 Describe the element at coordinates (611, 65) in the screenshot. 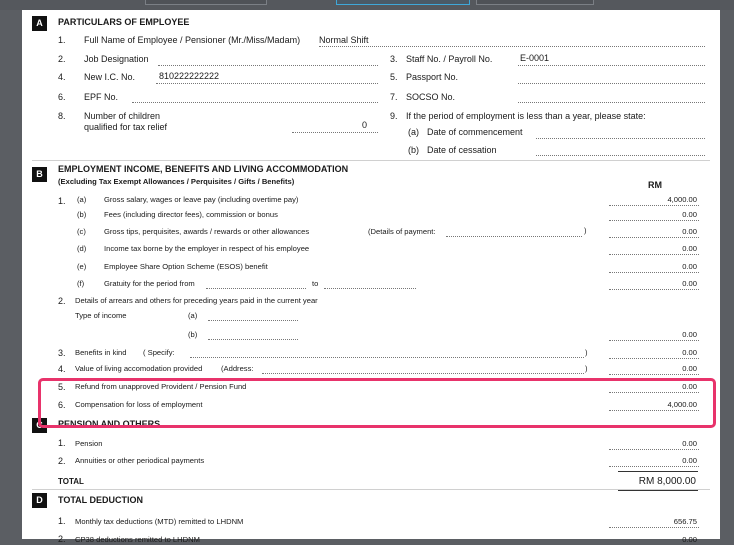

I see `staff-no-line` at that location.